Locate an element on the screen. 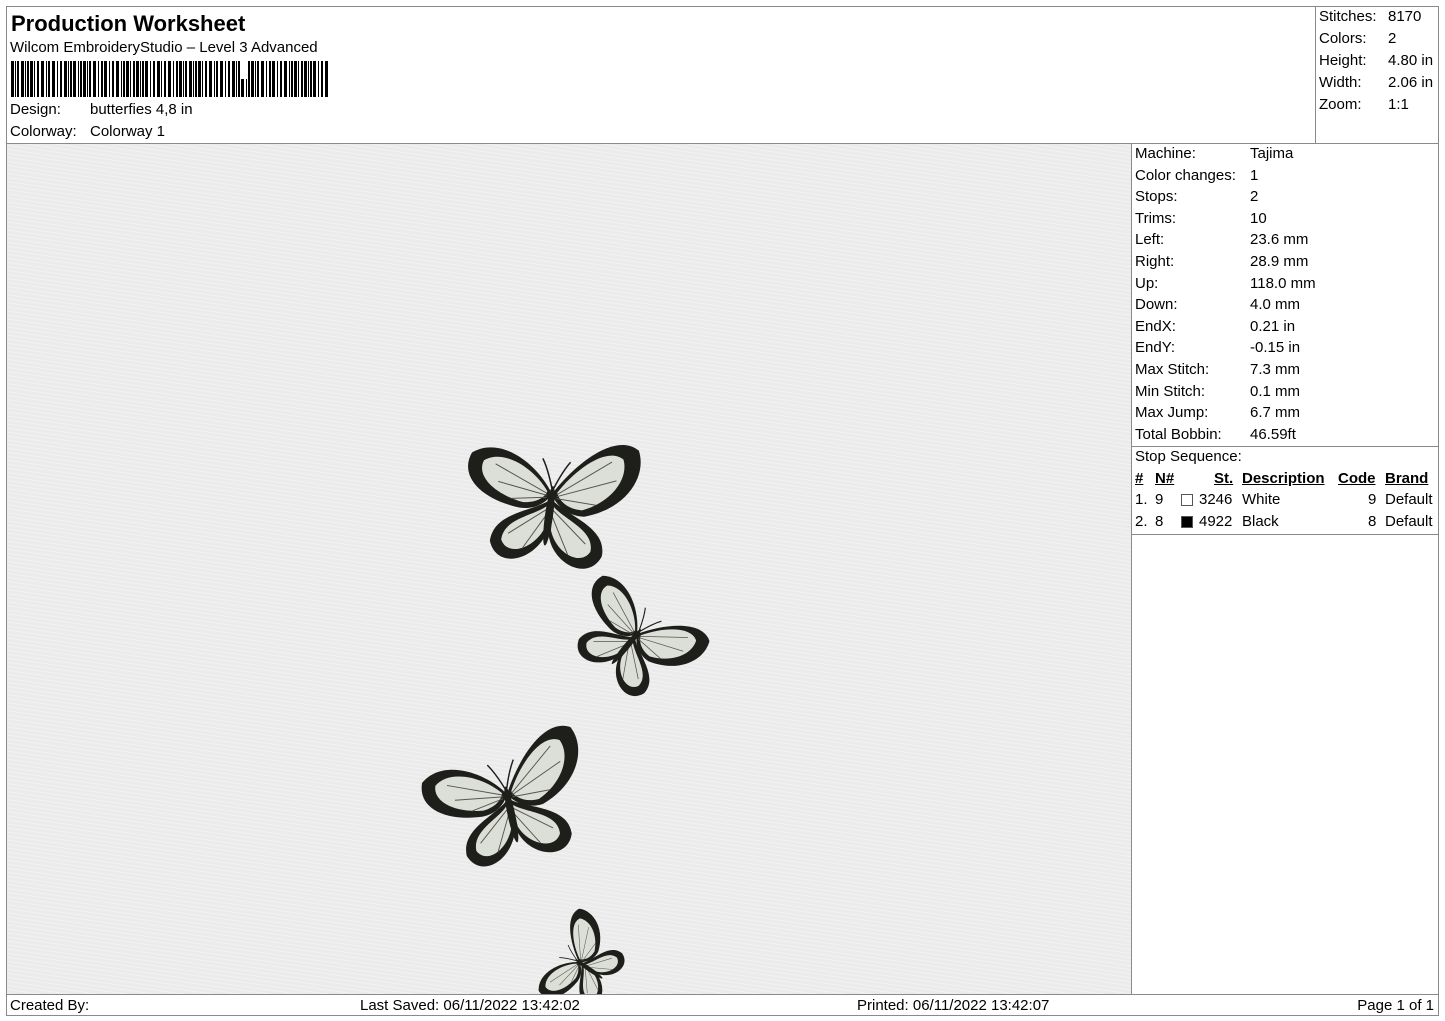 Image resolution: width=1445 pixels, height=1021 pixels. summary-row: Stitches: 8170 is located at coordinates (1370, 16).